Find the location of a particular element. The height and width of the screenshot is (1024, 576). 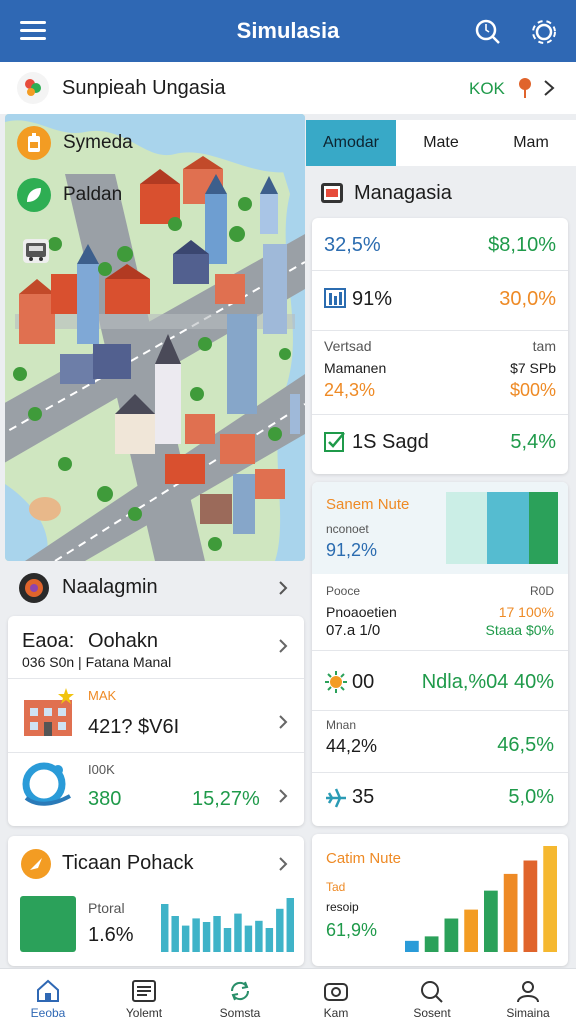

promo-bar-chart is located at coordinates (227, 925).